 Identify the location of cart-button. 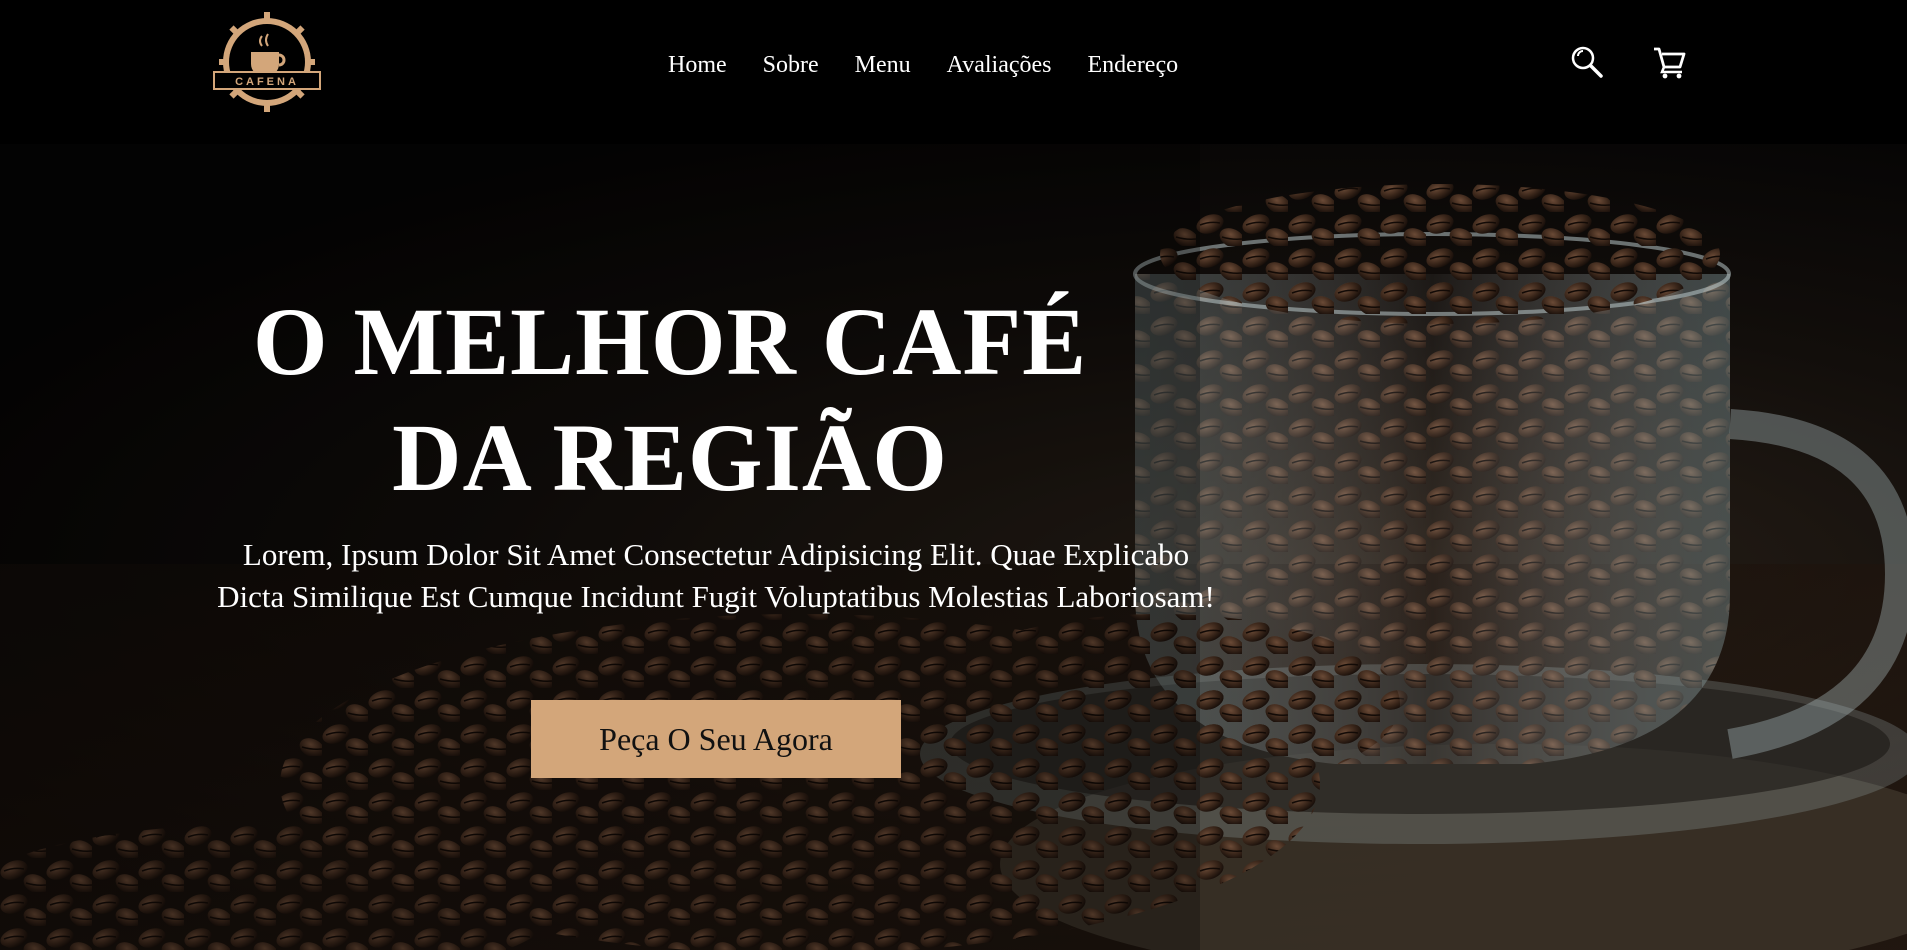
(1669, 62).